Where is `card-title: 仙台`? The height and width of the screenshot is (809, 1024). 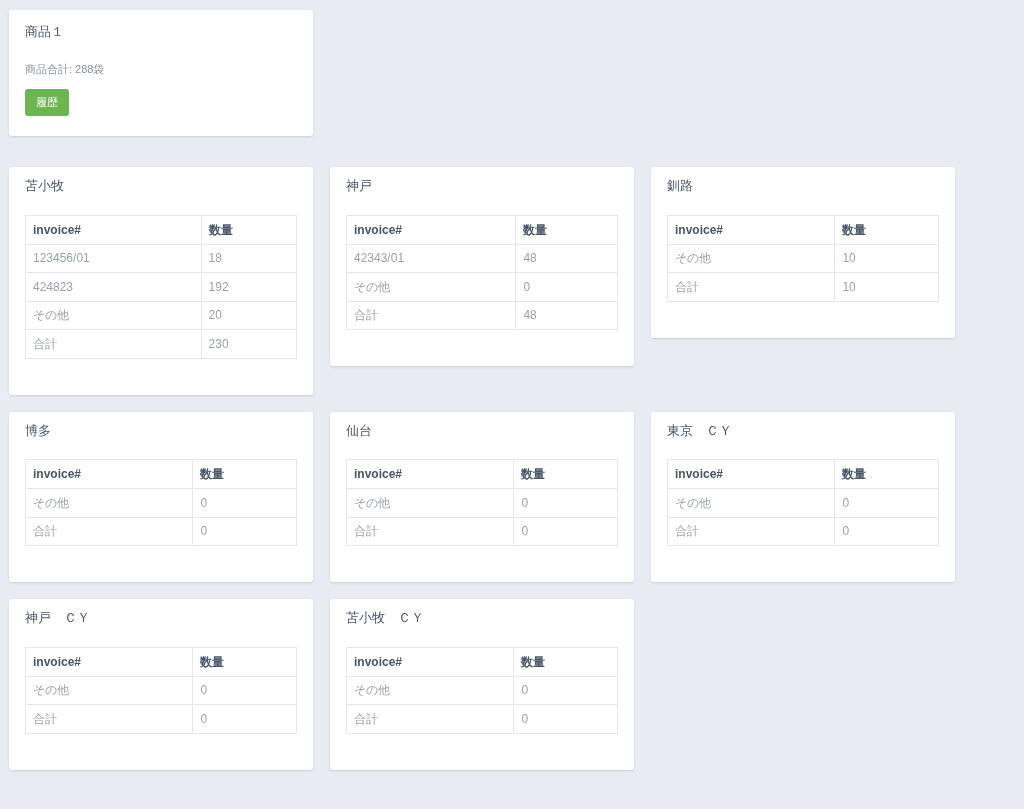 card-title: 仙台 is located at coordinates (359, 430).